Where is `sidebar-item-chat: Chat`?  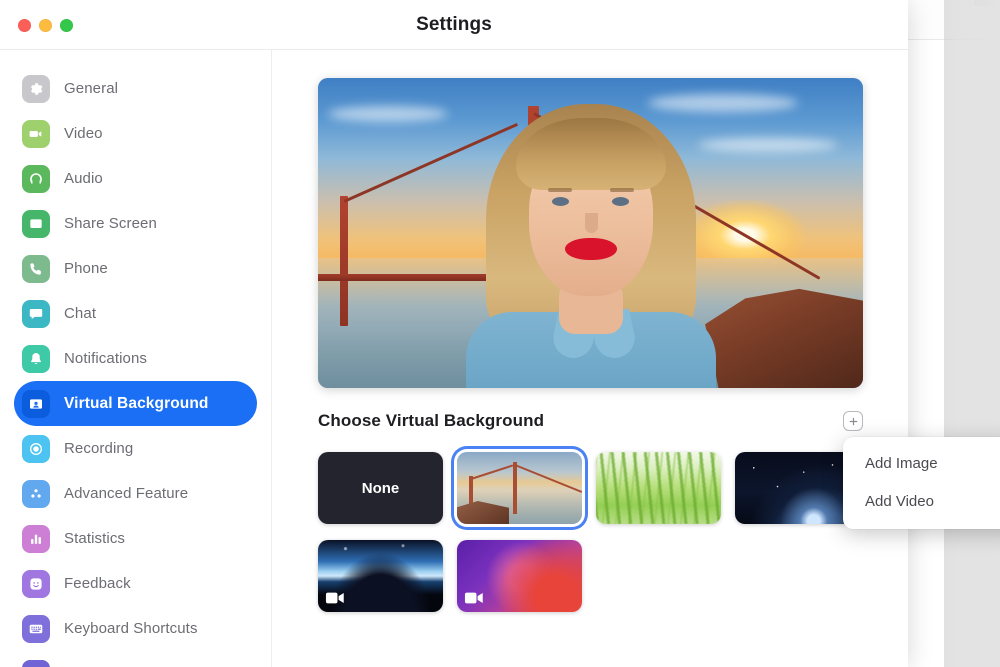 sidebar-item-chat: Chat is located at coordinates (135, 313).